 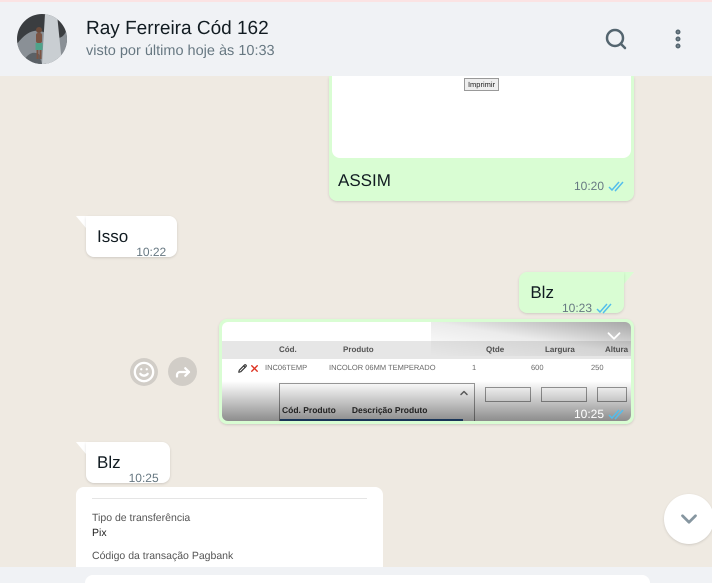 I want to click on message-time: 10:20, so click(x=589, y=186).